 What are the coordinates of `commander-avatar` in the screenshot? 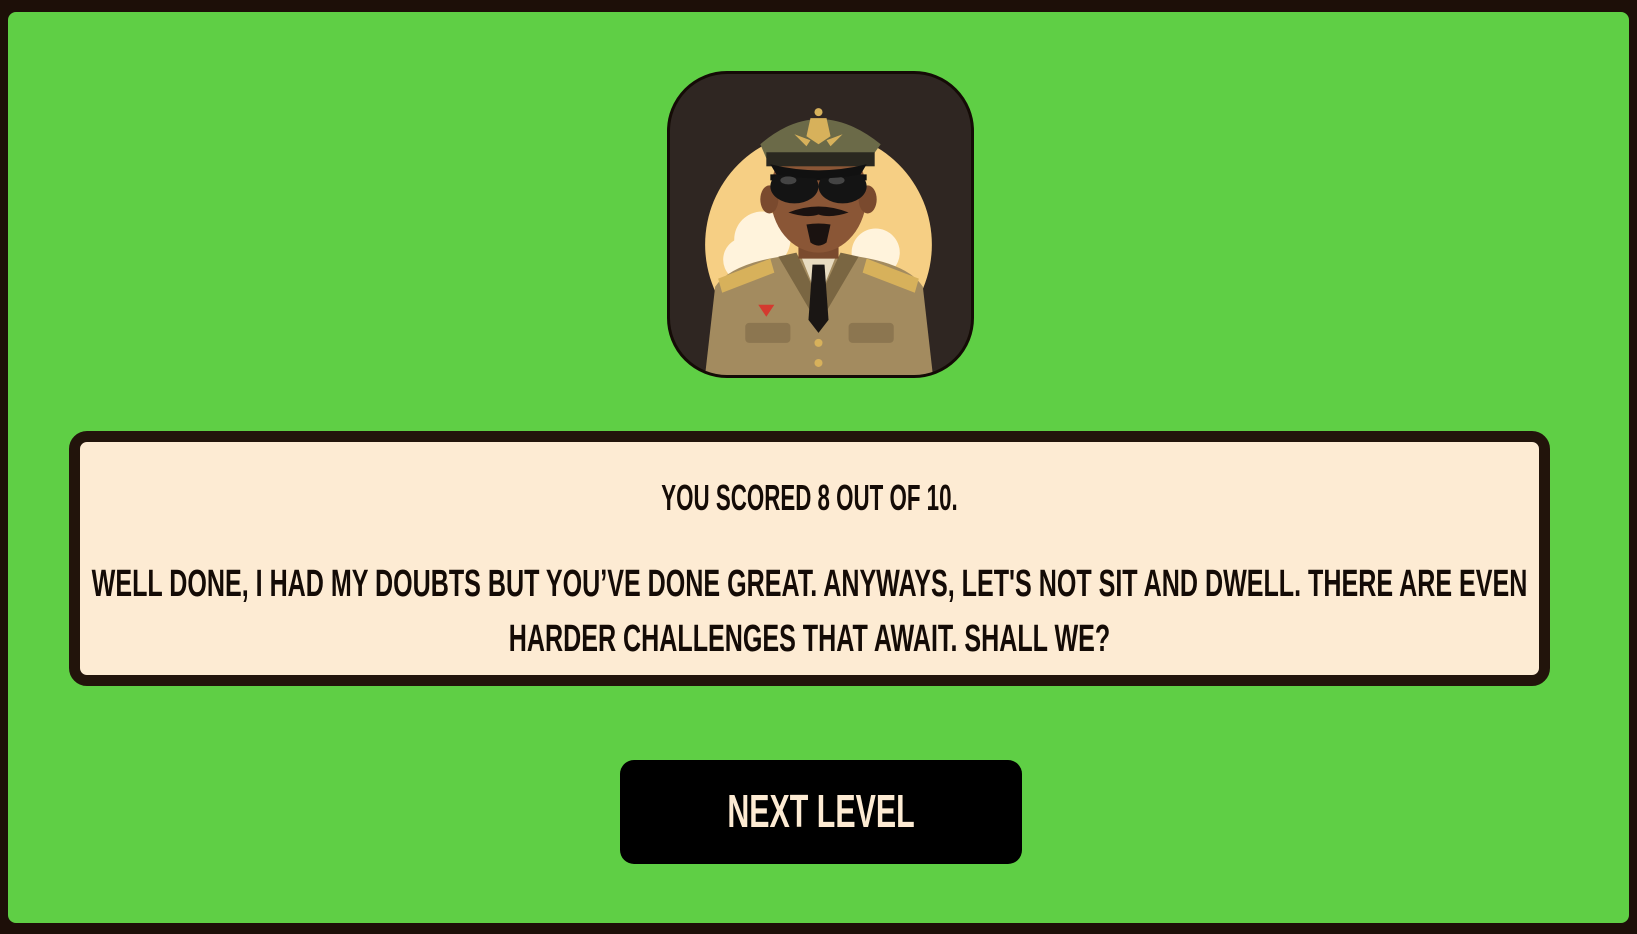 It's located at (820, 224).